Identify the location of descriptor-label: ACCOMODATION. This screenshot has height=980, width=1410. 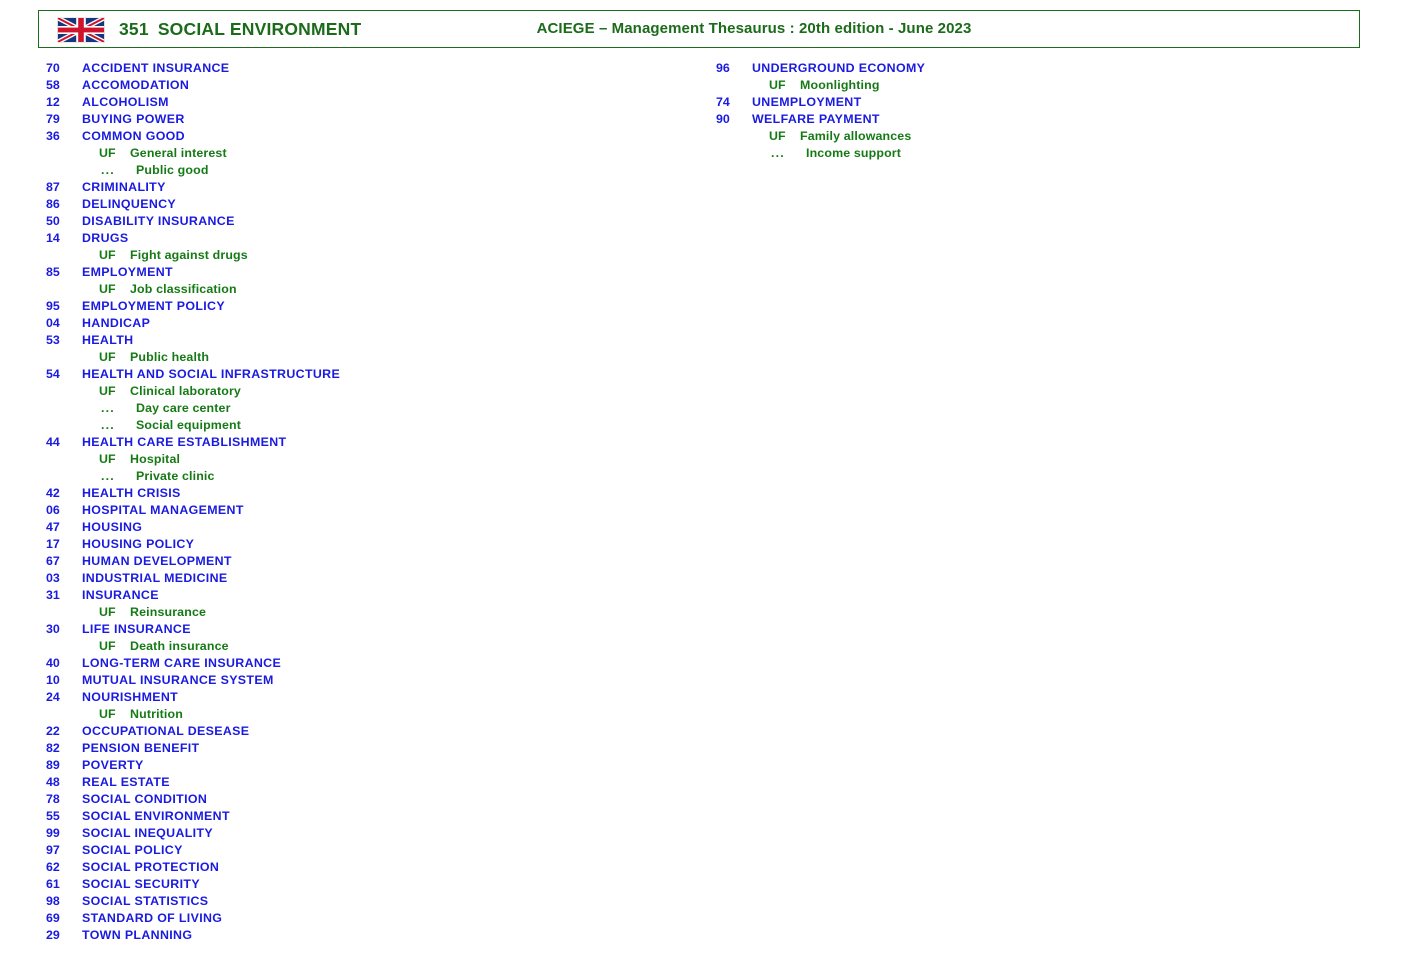
(135, 85).